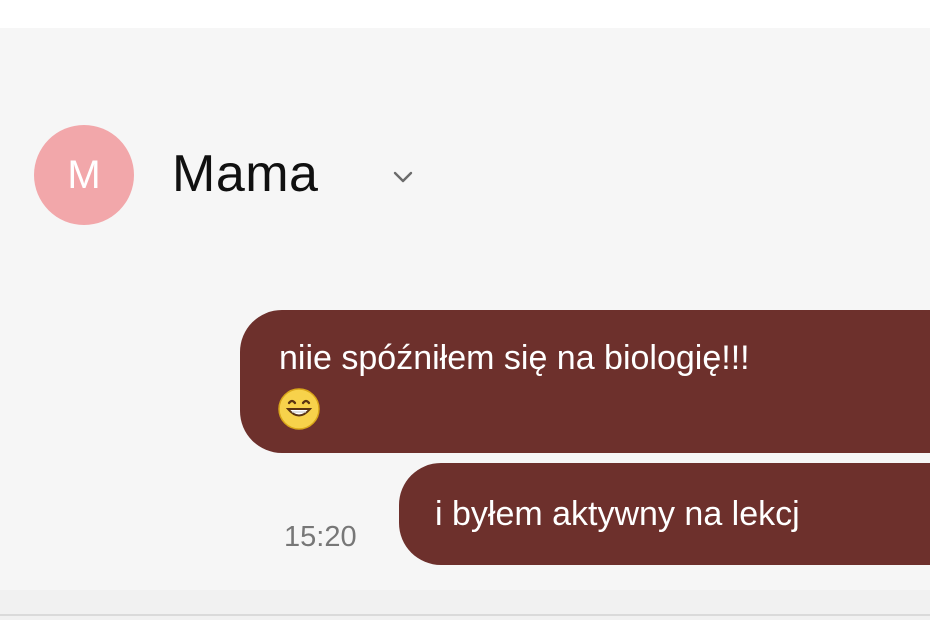 The height and width of the screenshot is (620, 930). I want to click on message-text: niie spóźniłem się na biologię!!!, so click(514, 358).